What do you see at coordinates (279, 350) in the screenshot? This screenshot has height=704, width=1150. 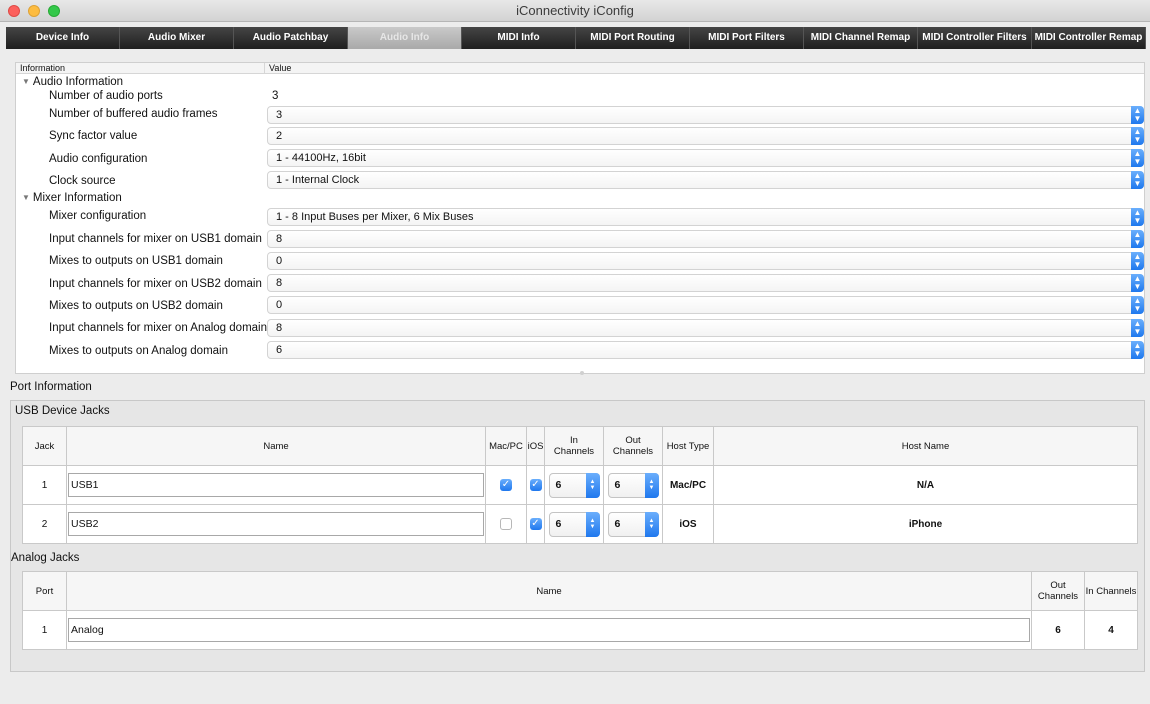 I see `select-value: 6` at bounding box center [279, 350].